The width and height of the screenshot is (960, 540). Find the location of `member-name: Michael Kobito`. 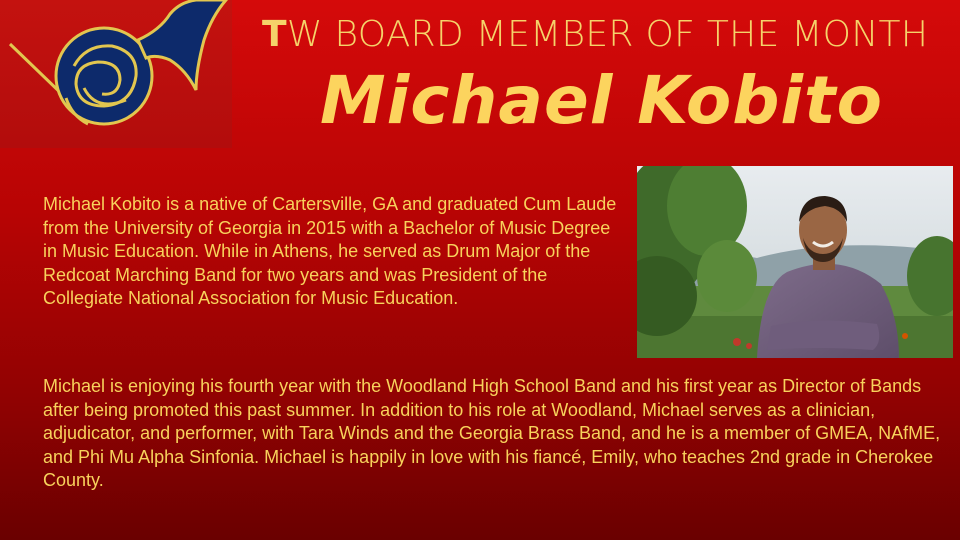

member-name: Michael Kobito is located at coordinates (601, 100).